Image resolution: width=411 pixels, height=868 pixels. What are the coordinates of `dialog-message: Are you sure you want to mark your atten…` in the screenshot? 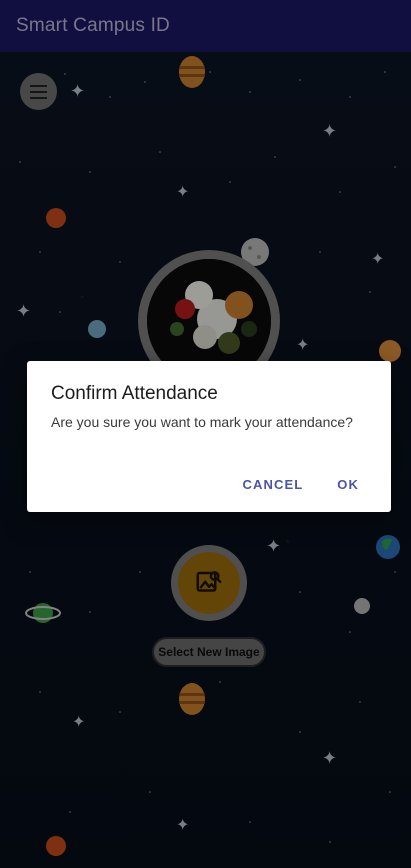 It's located at (202, 422).